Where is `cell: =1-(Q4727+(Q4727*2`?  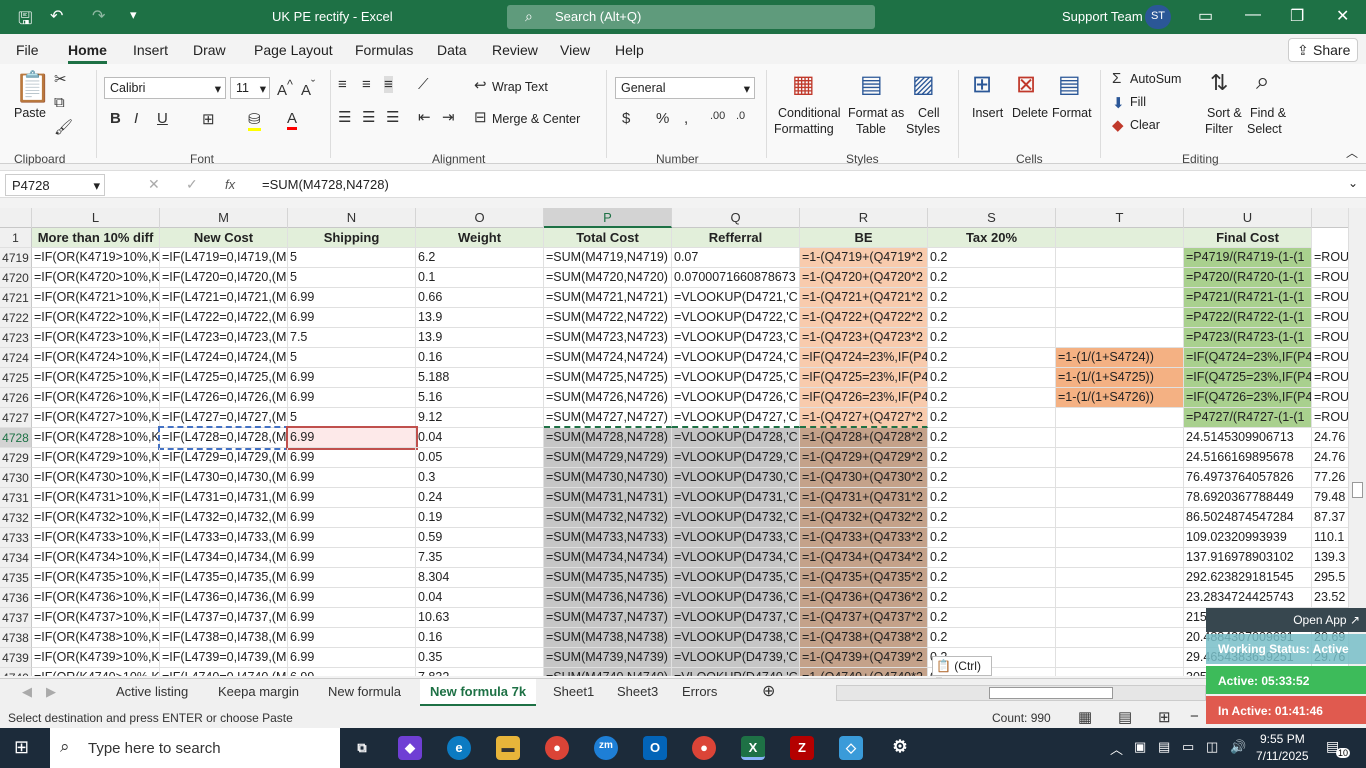 cell: =1-(Q4727+(Q4727*2 is located at coordinates (864, 418).